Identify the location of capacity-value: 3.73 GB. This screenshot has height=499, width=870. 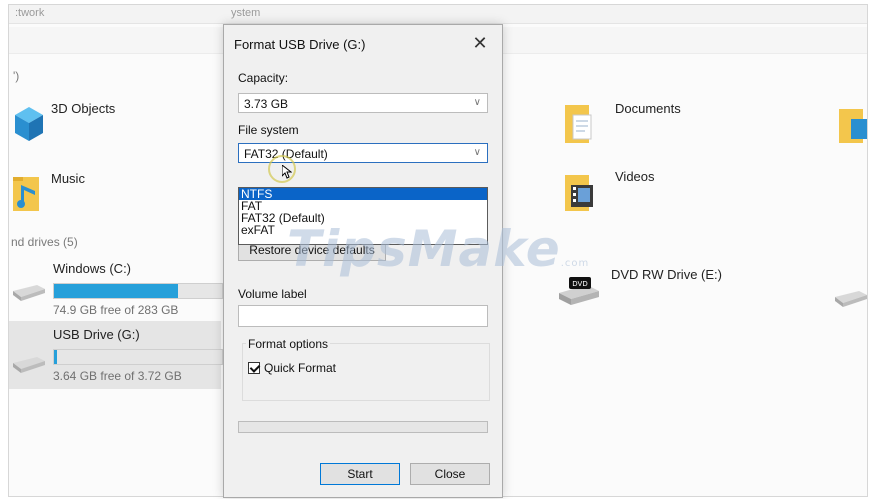
(266, 104).